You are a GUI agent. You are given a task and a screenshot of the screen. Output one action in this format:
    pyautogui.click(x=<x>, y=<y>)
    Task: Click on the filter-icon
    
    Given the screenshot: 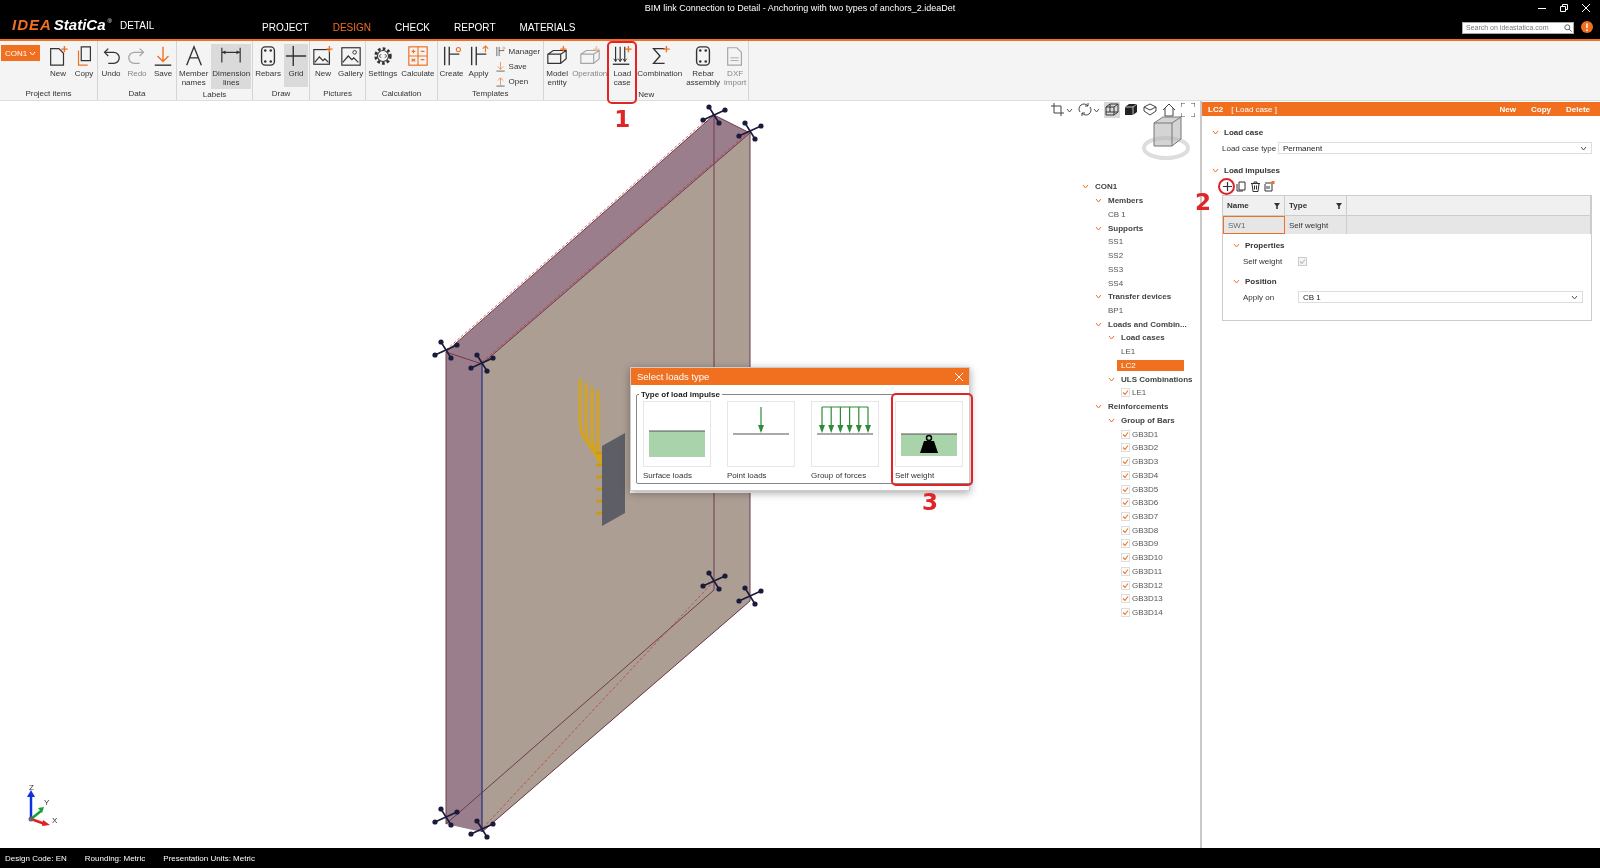 What is the action you would take?
    pyautogui.click(x=1277, y=205)
    